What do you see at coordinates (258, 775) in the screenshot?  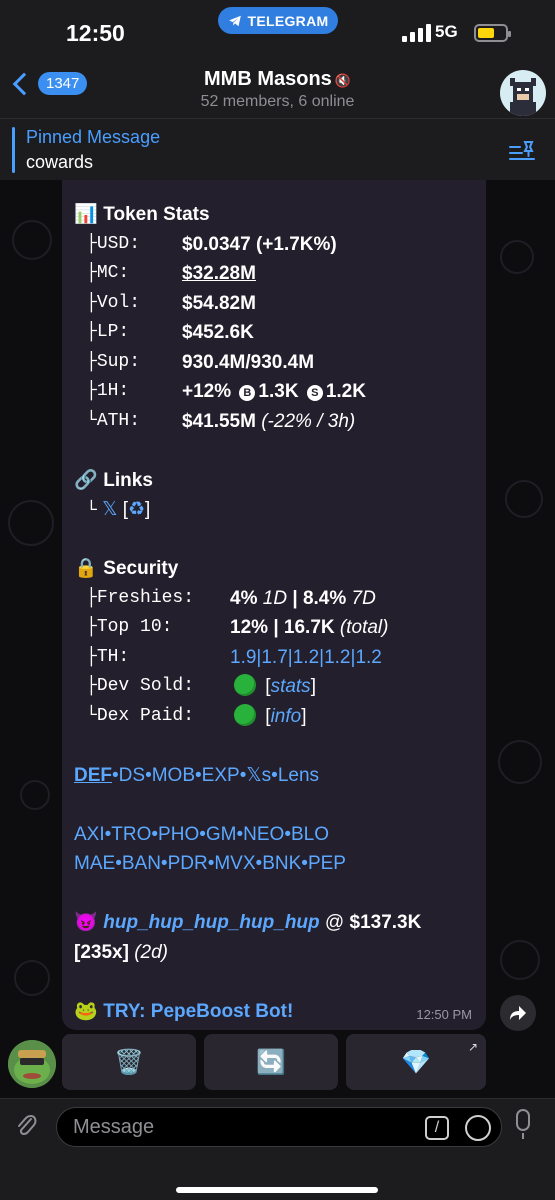 I see `tool-link: 𝕏s` at bounding box center [258, 775].